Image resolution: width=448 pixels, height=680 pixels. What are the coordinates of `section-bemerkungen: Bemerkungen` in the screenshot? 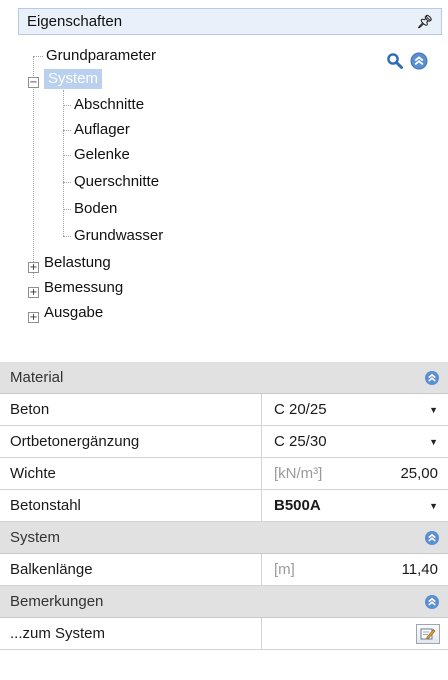 It's located at (224, 602).